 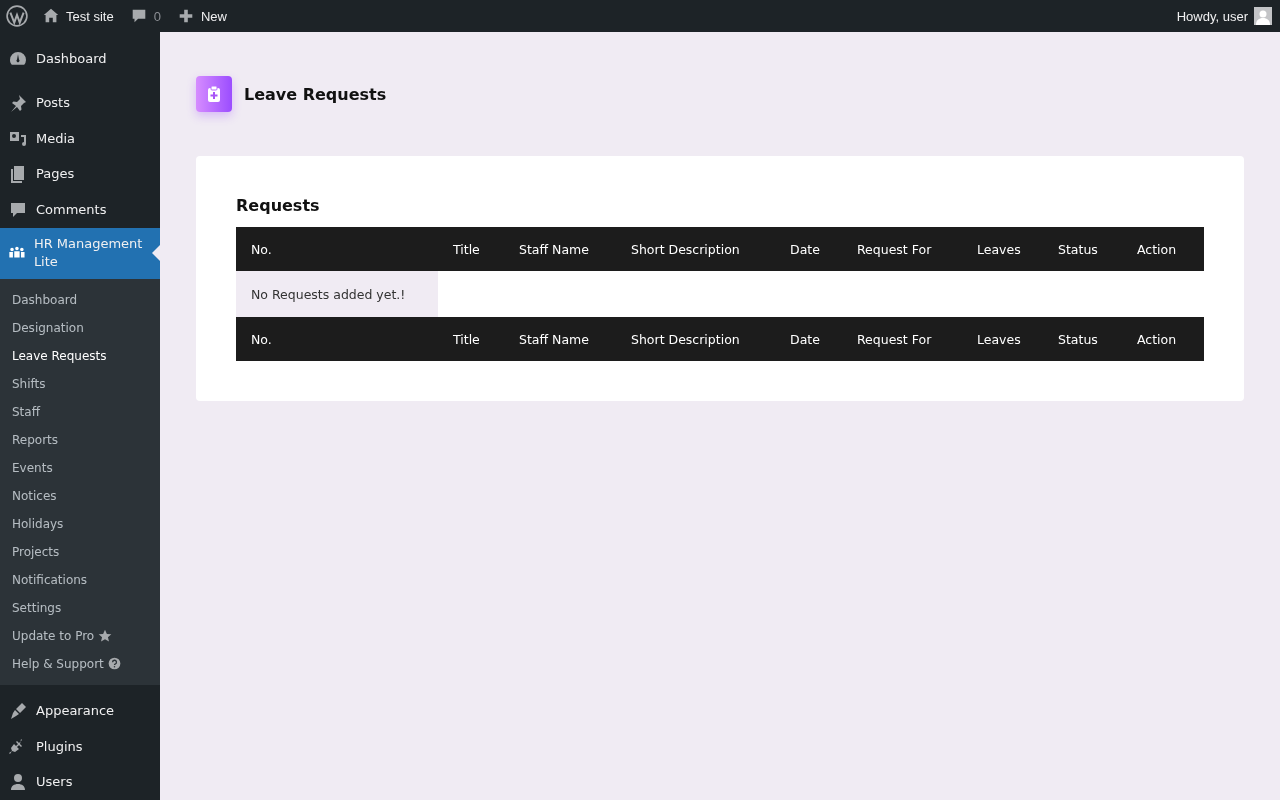 I want to click on pin-icon, so click(x=18, y=103).